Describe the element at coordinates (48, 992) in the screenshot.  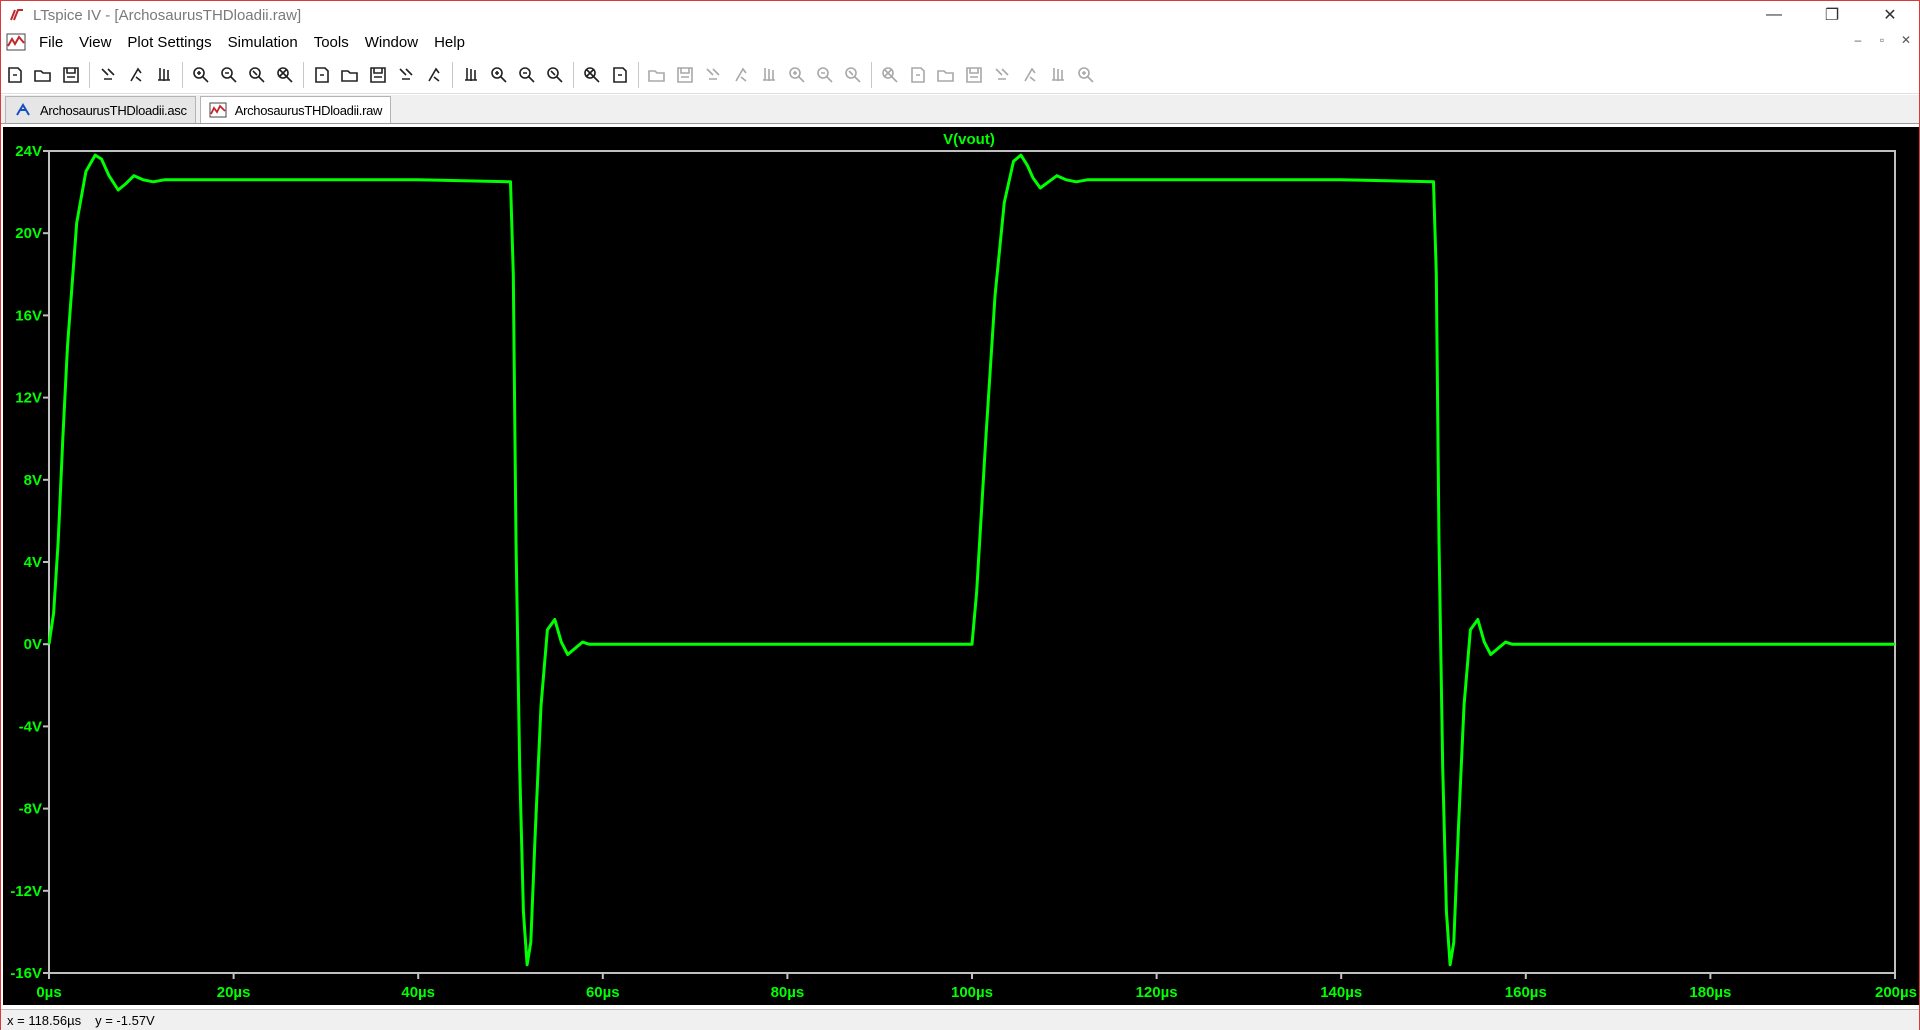
I see `x-tick-label: 0µs` at that location.